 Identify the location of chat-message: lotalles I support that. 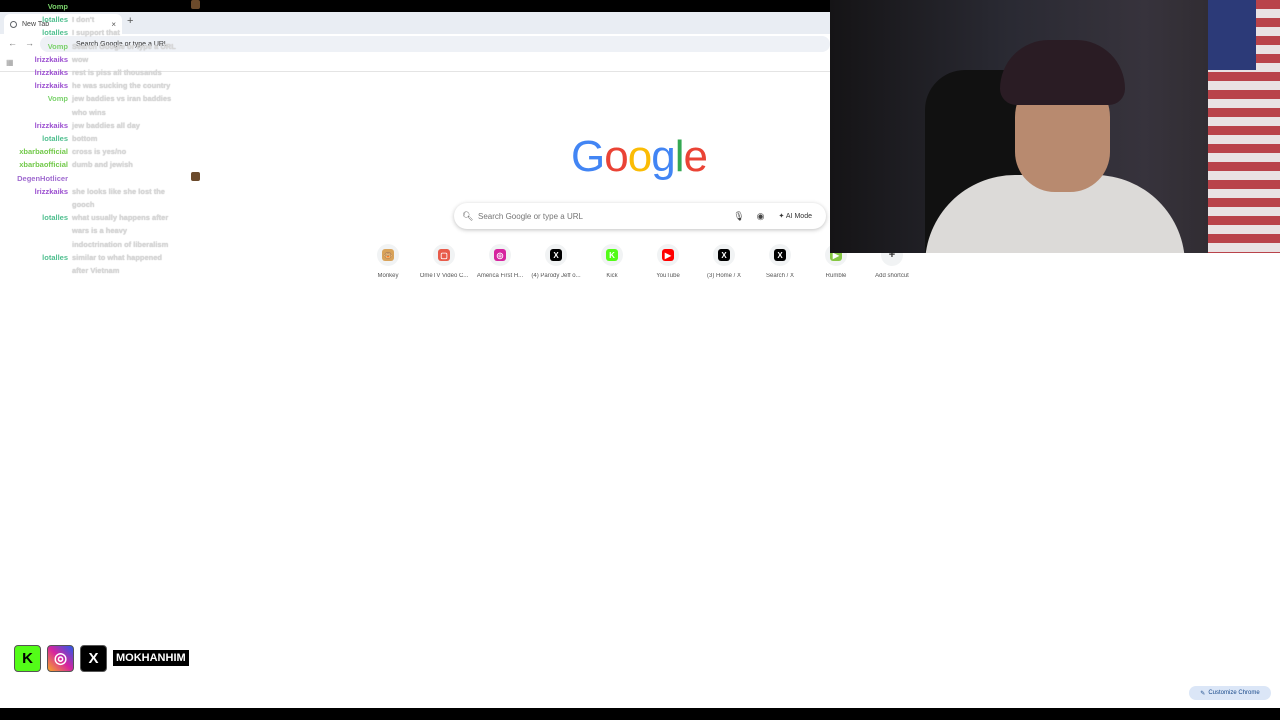
(100, 32).